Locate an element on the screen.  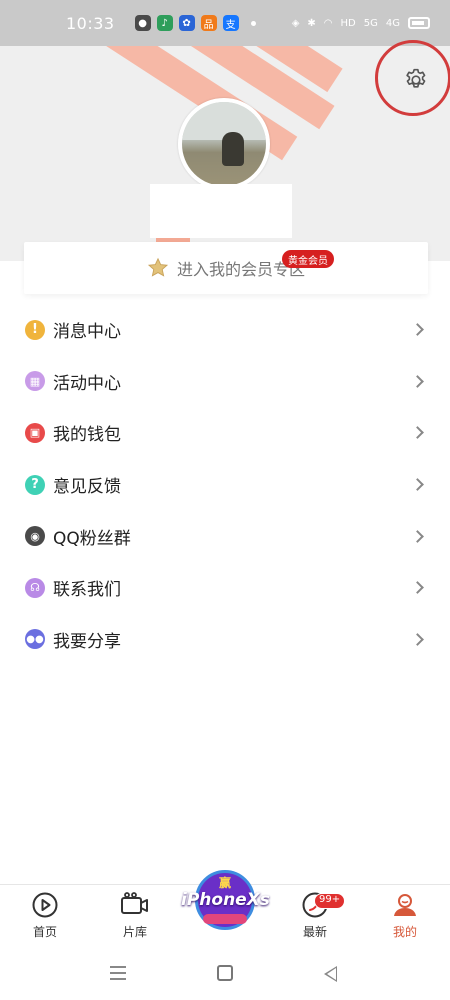
nav-item-latest: 最新 is located at coordinates (315, 916).